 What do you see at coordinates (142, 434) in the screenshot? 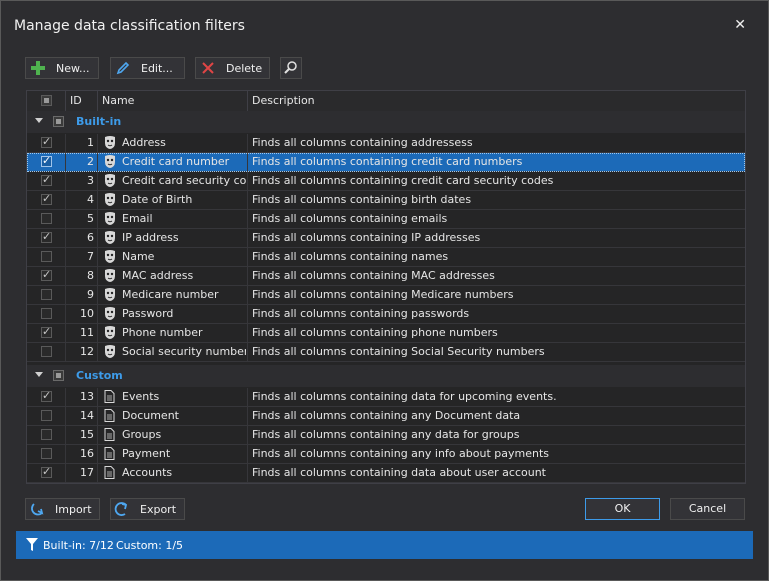
I see `row-name: Groups` at bounding box center [142, 434].